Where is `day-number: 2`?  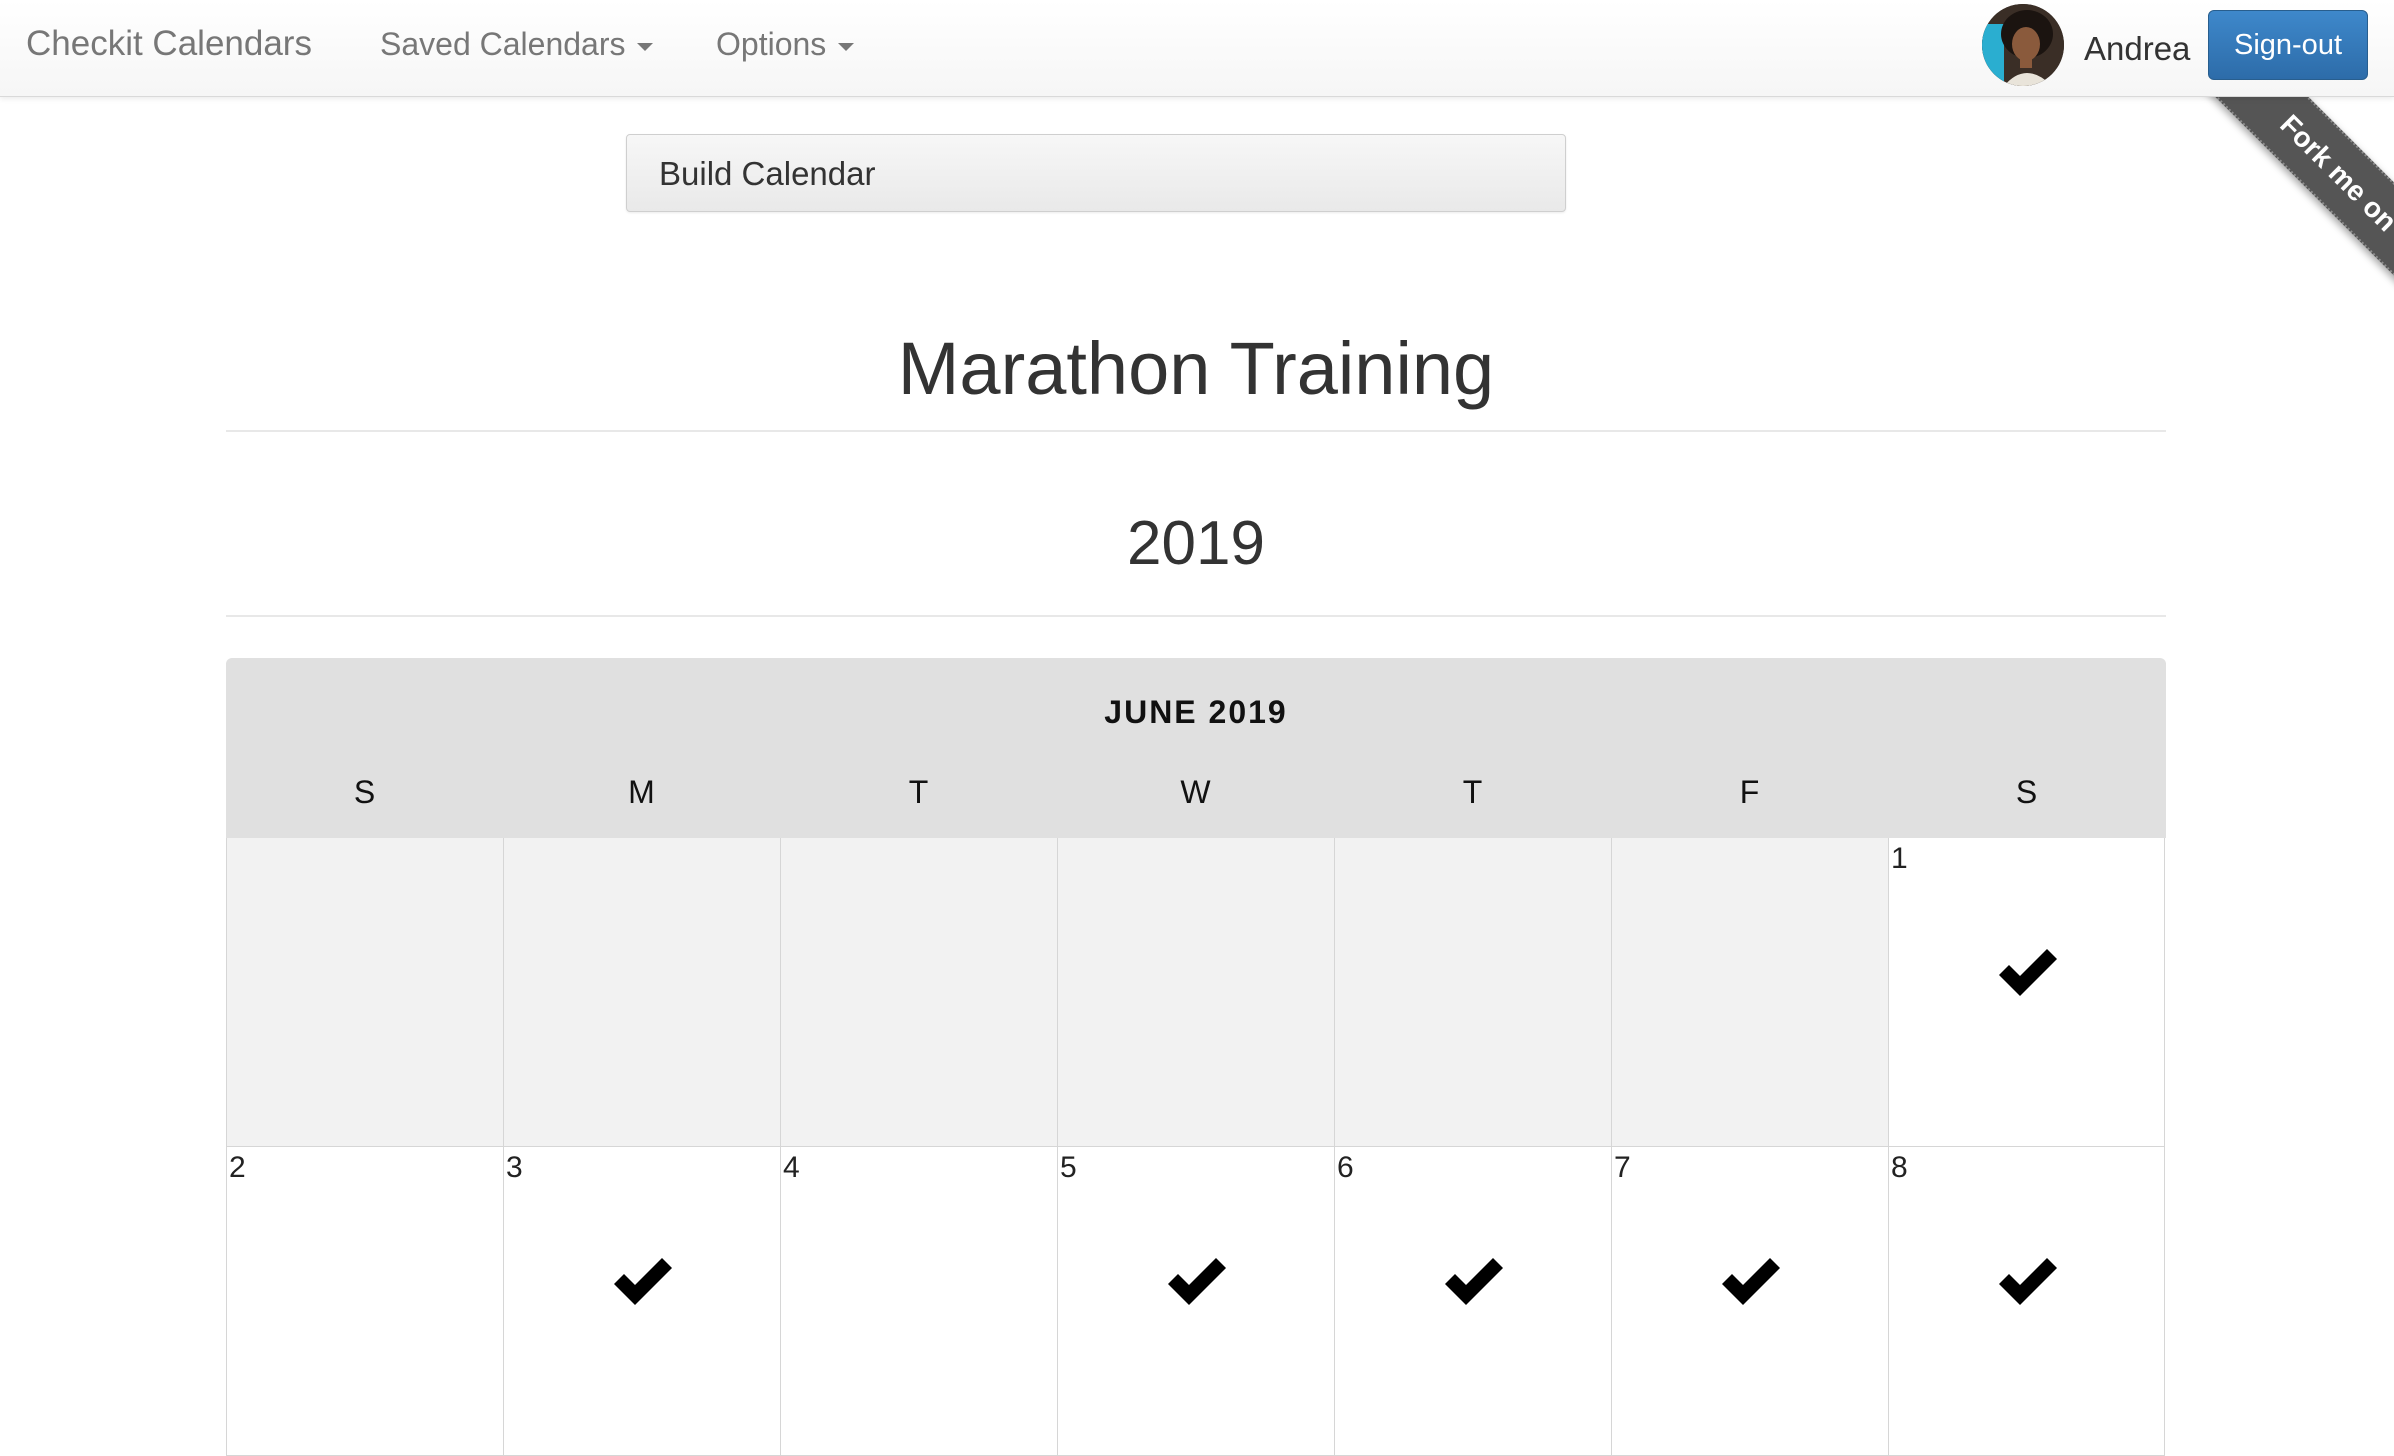
day-number: 2 is located at coordinates (237, 1167).